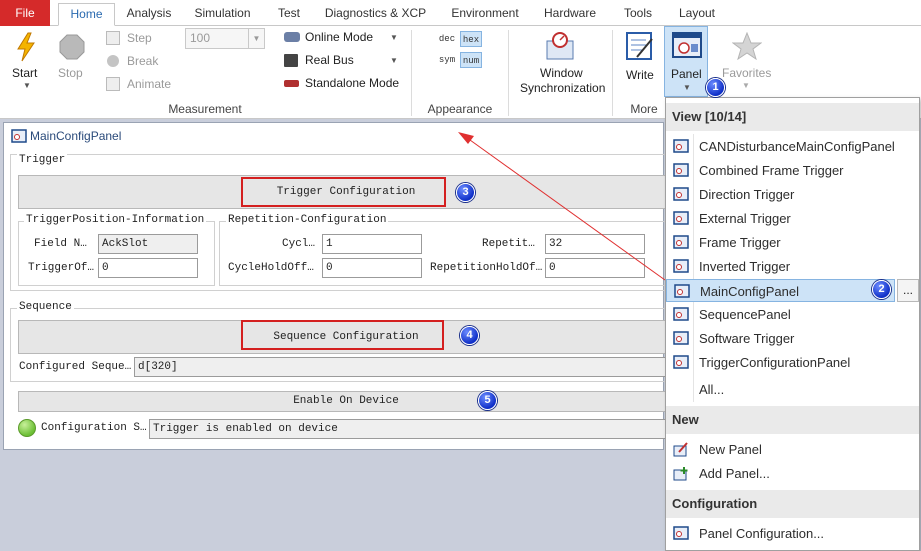 The height and width of the screenshot is (551, 921). What do you see at coordinates (329, 60) in the screenshot?
I see `real-bus-label: Real Bus` at bounding box center [329, 60].